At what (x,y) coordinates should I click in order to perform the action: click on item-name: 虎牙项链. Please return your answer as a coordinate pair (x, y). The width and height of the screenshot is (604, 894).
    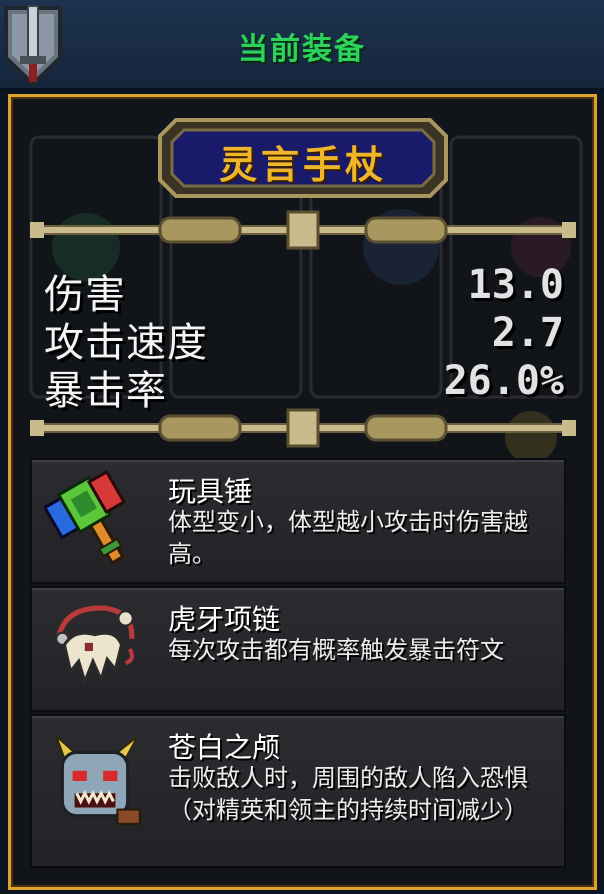
    Looking at the image, I should click on (224, 619).